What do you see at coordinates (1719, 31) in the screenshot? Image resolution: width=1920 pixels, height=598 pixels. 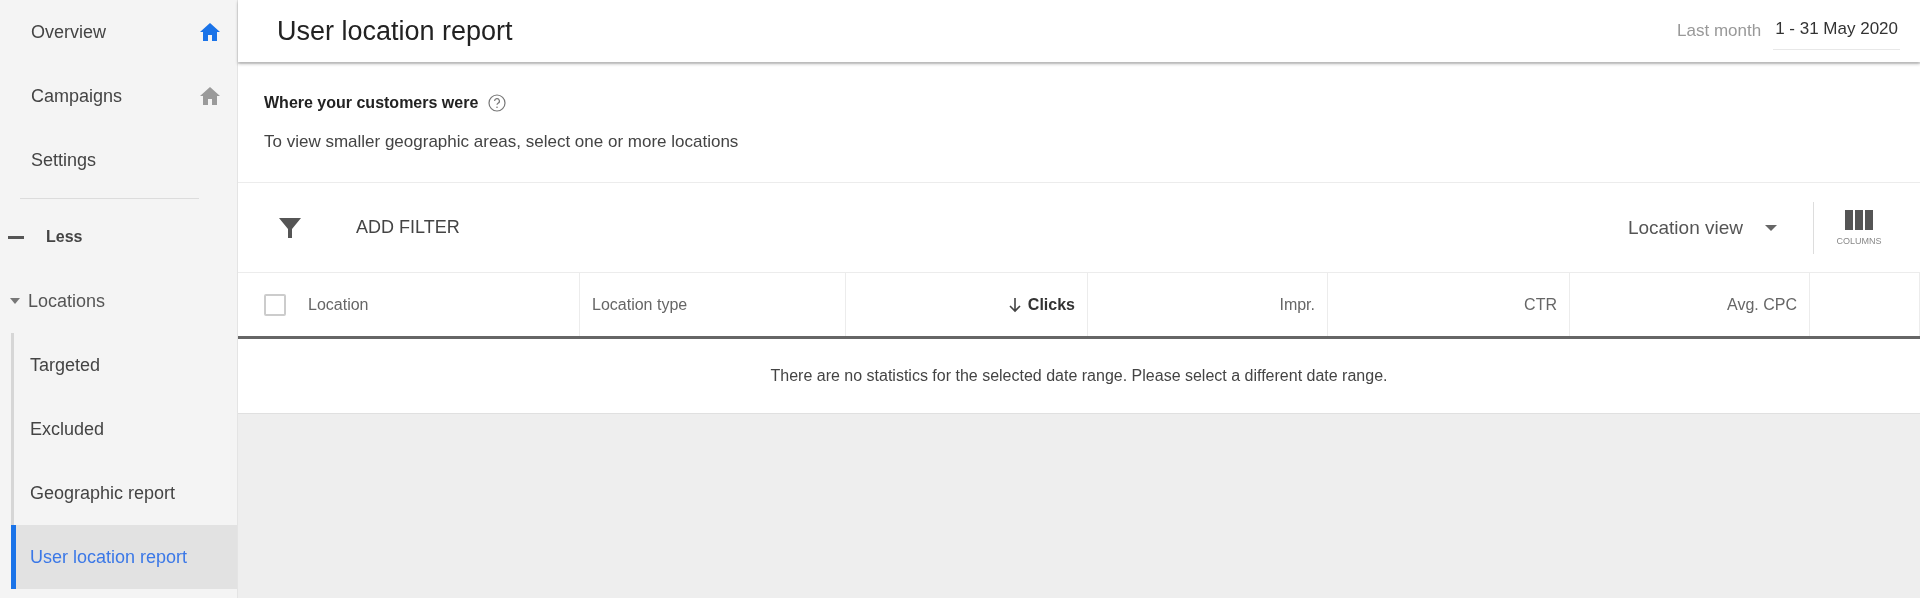 I see `date-label: Last month` at bounding box center [1719, 31].